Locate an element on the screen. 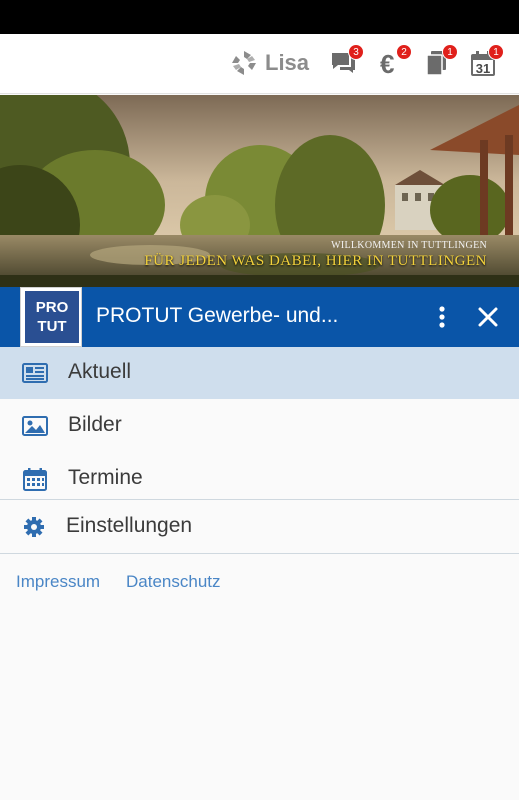 The width and height of the screenshot is (519, 800). messages-button: 3 is located at coordinates (346, 62).